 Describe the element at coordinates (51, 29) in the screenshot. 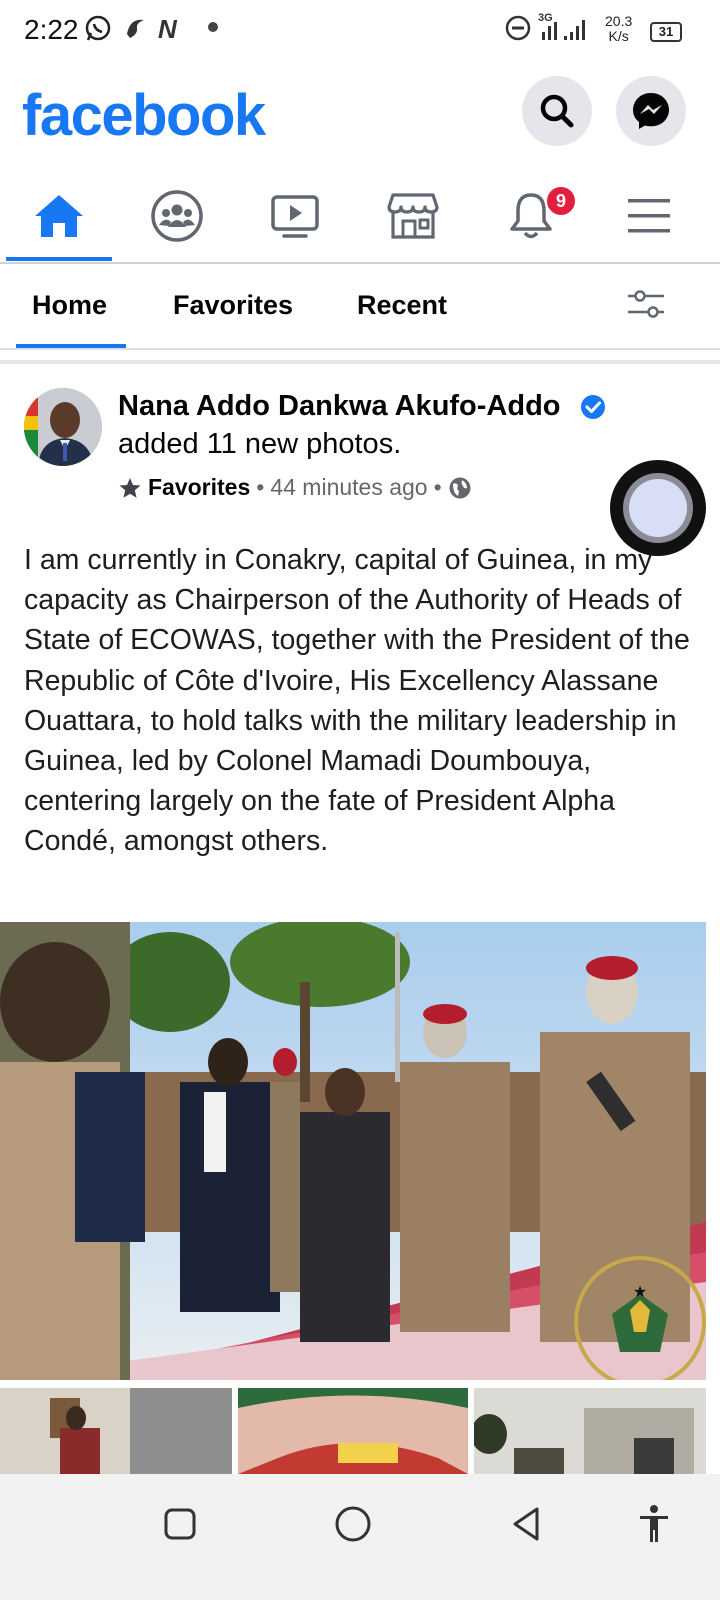

I see `clock: 2:22` at that location.